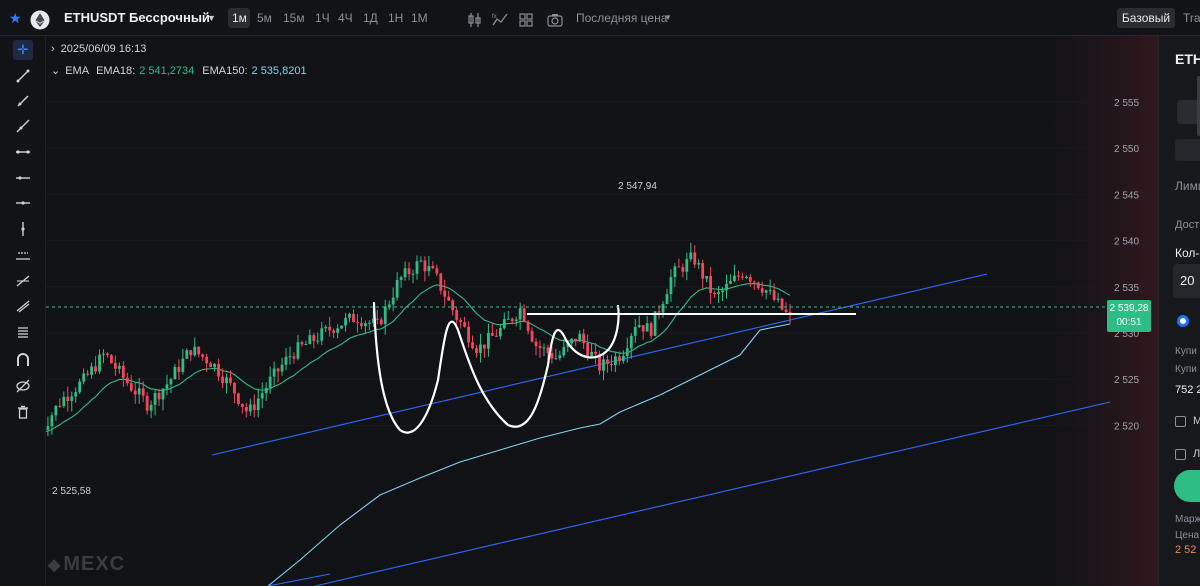 The width and height of the screenshot is (1200, 586). I want to click on candle-countdown: 00:51, so click(1129, 322).